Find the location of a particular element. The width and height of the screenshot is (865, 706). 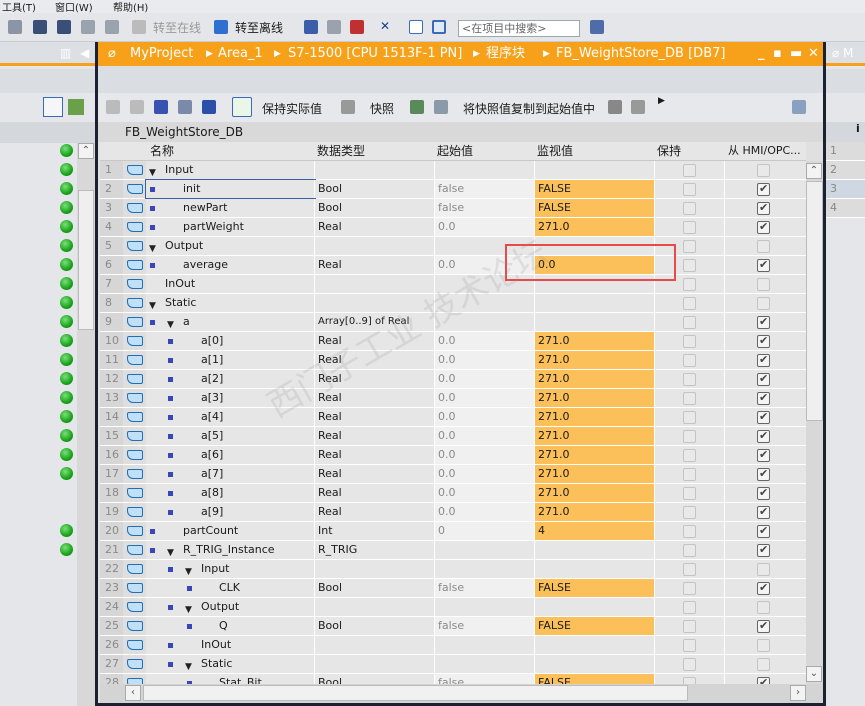

scroll-right-button: › is located at coordinates (798, 693).